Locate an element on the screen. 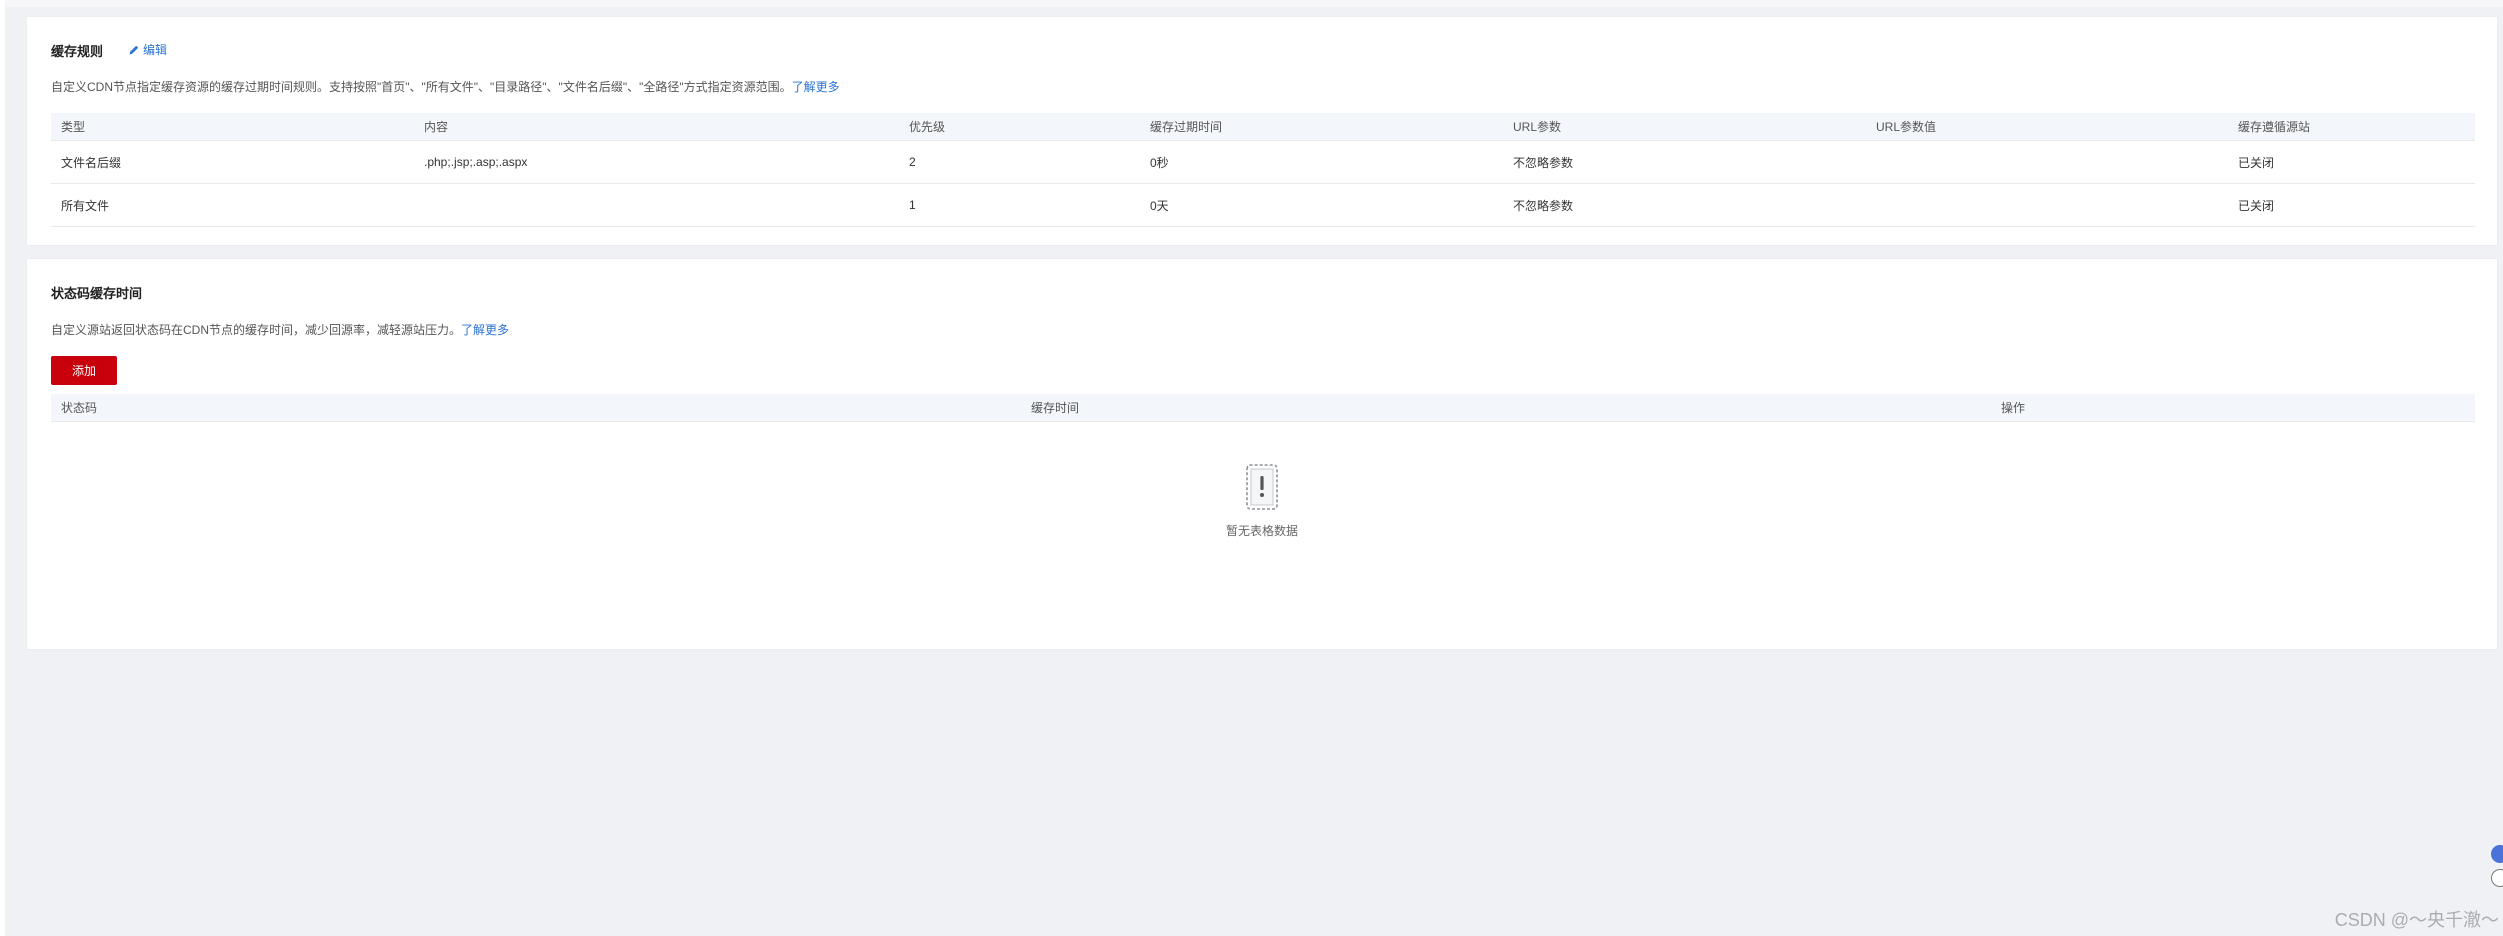  column-header: 类型 is located at coordinates (232, 127).